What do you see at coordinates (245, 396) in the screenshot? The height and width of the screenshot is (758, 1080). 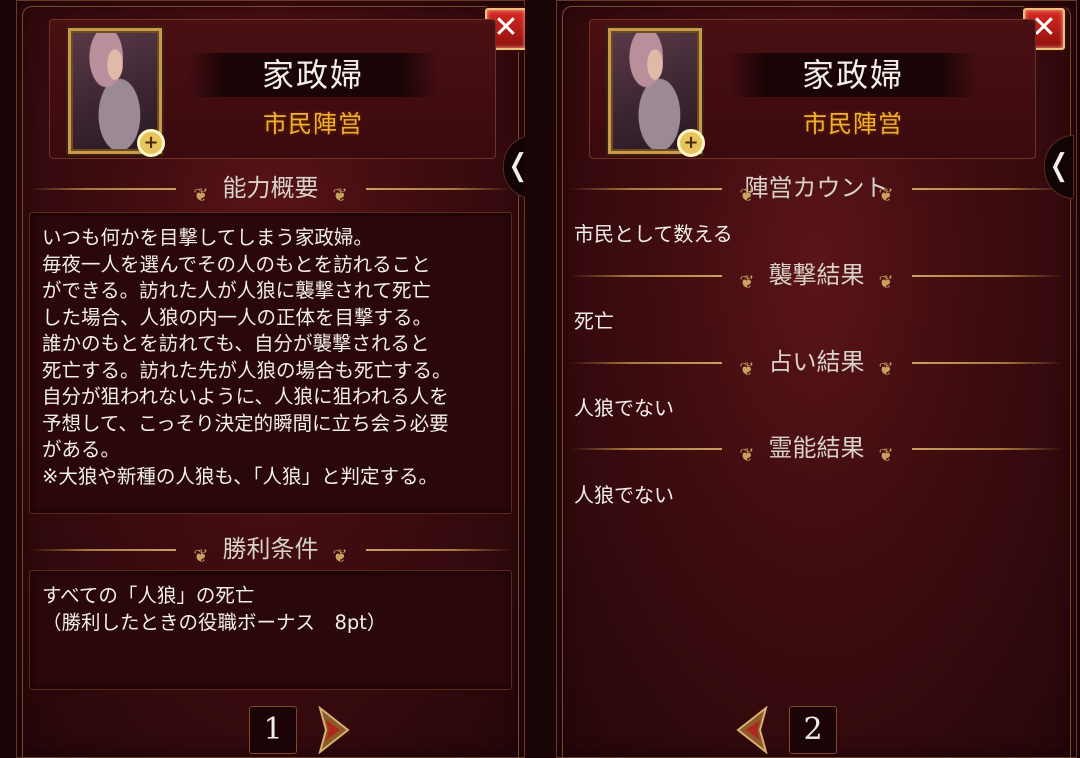 I see `description-line: 自分が狙われないように、人狼に狙われる人を` at bounding box center [245, 396].